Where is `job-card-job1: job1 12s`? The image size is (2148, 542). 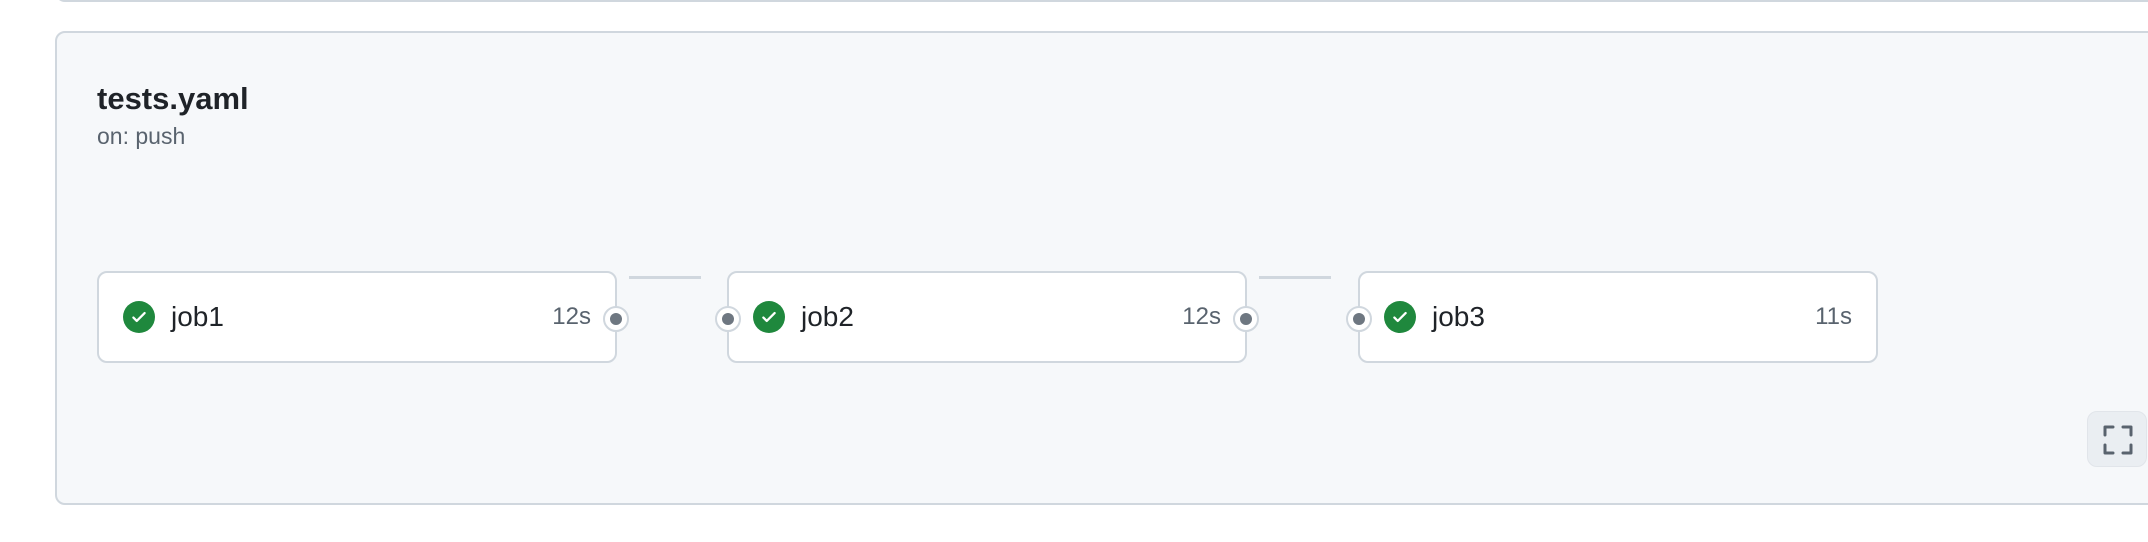
job-card-job1: job1 12s is located at coordinates (363, 317).